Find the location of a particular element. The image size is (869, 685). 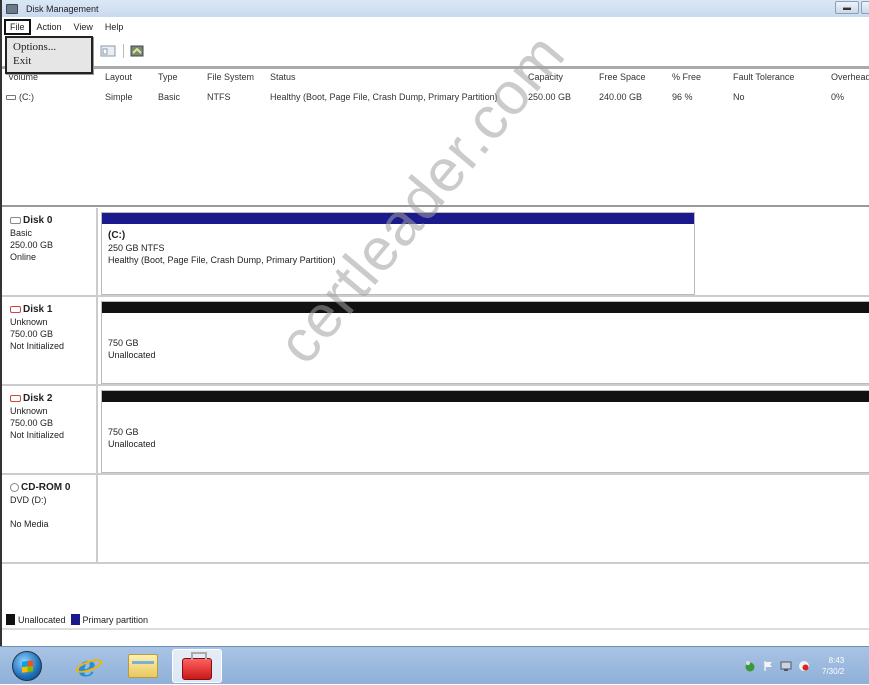

disk-size: 250.00 GB is located at coordinates (32, 245).